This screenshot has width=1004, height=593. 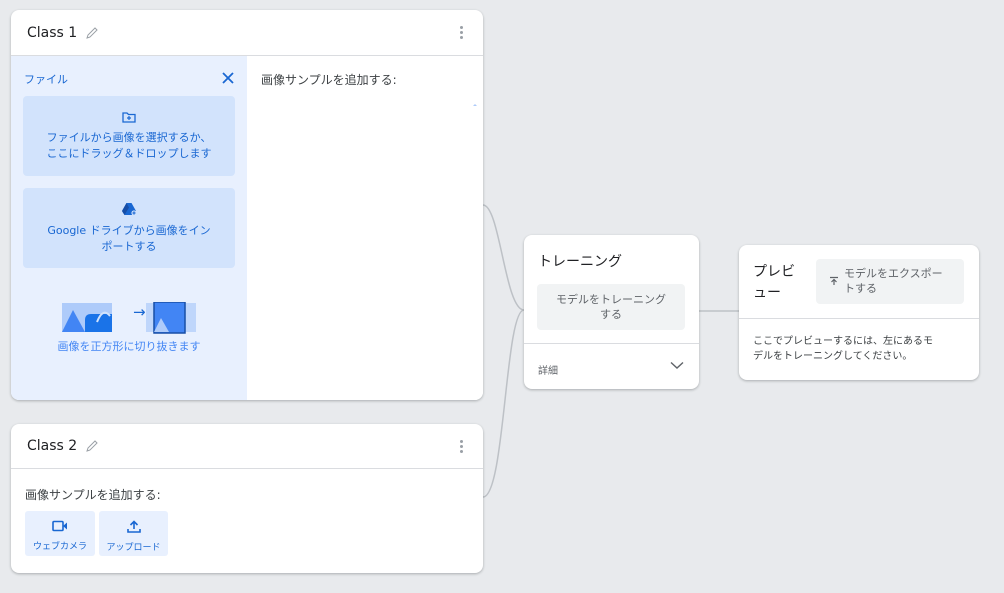 I want to click on arrow-right-icon: →, so click(x=139, y=312).